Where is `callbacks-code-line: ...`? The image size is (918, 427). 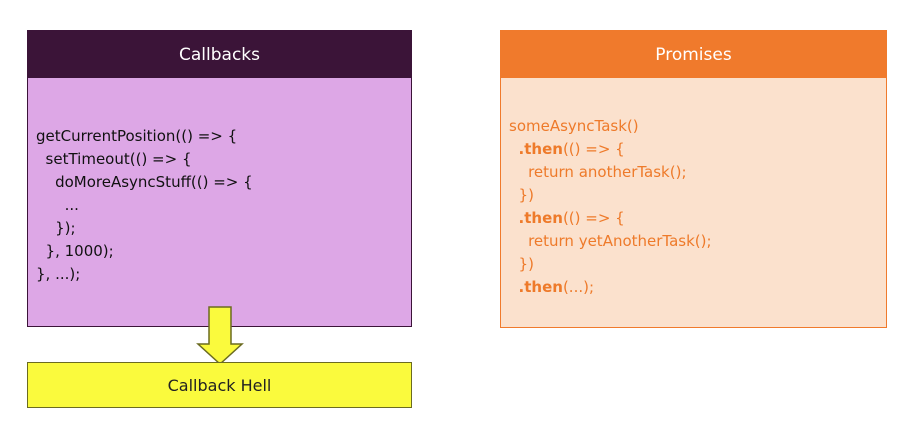 callbacks-code-line: ... is located at coordinates (57, 205).